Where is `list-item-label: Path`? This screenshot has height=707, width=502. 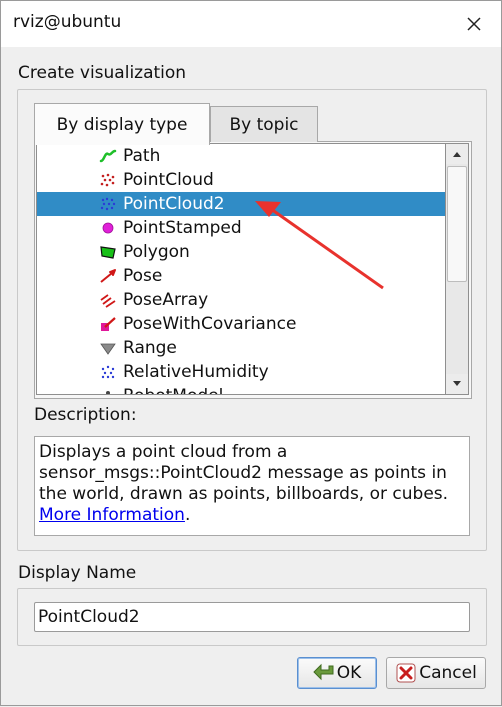 list-item-label: Path is located at coordinates (142, 156).